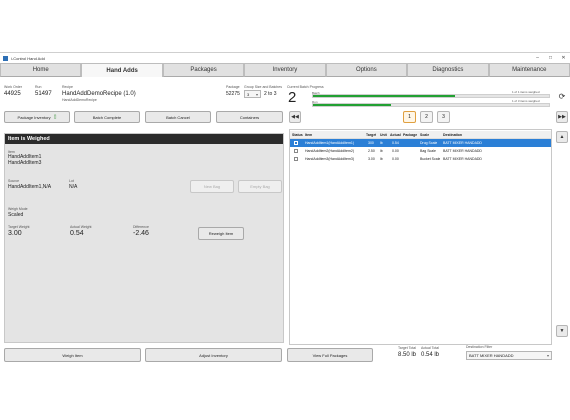  What do you see at coordinates (330, 143) in the screenshot?
I see `row-item: HandAddItem1(HandAddItem1)` at bounding box center [330, 143].